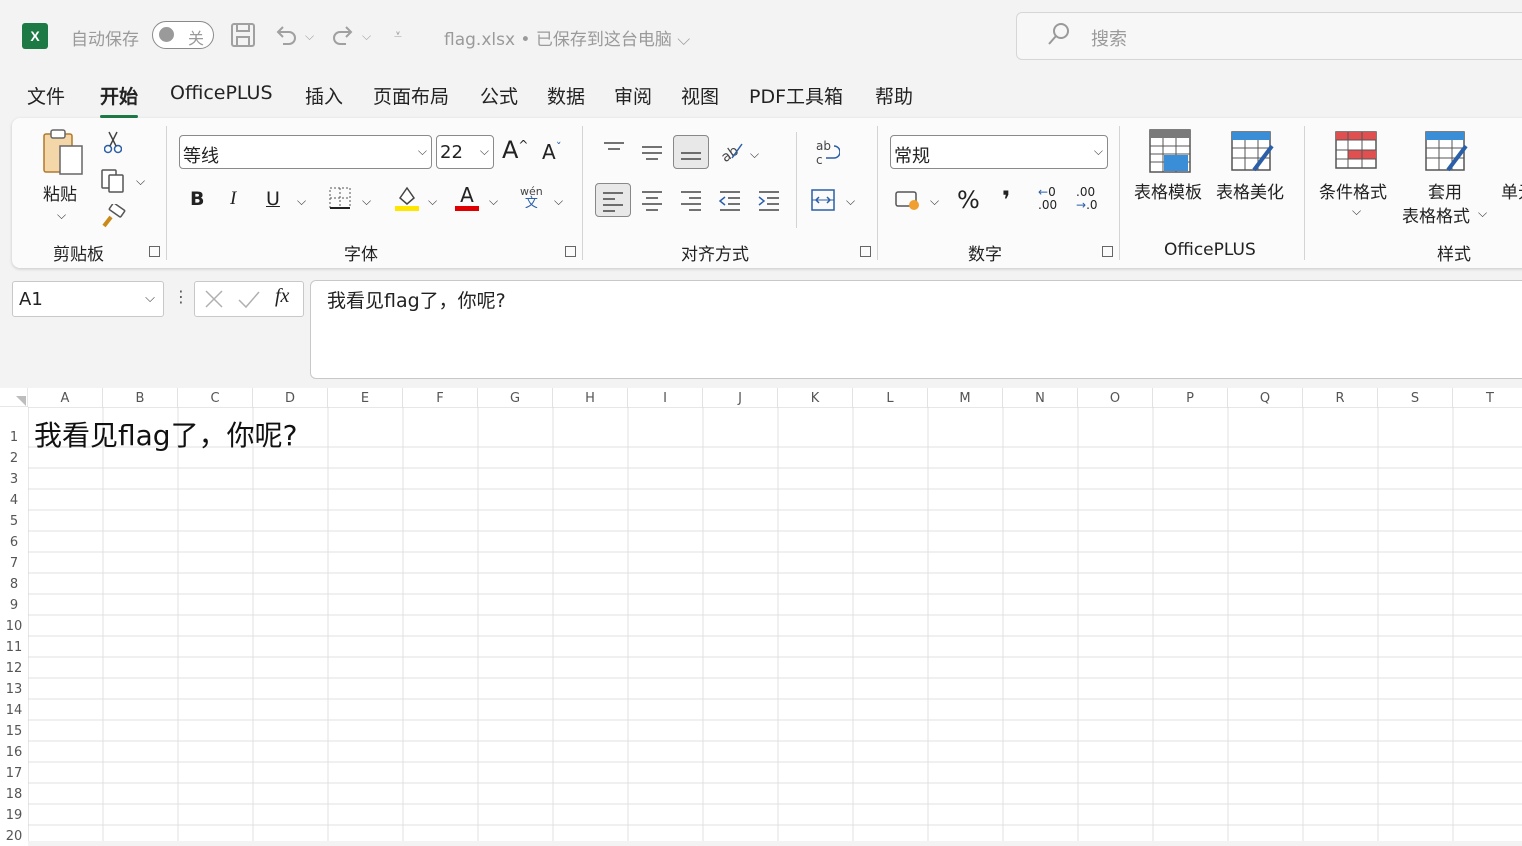 This screenshot has width=1522, height=846. I want to click on tab-home: 开始, so click(119, 100).